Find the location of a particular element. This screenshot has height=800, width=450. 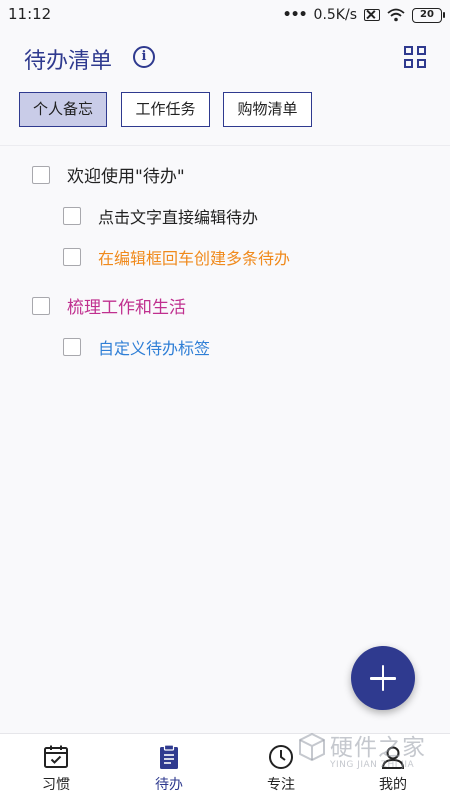

nav-habits: 习惯 is located at coordinates (56, 770).